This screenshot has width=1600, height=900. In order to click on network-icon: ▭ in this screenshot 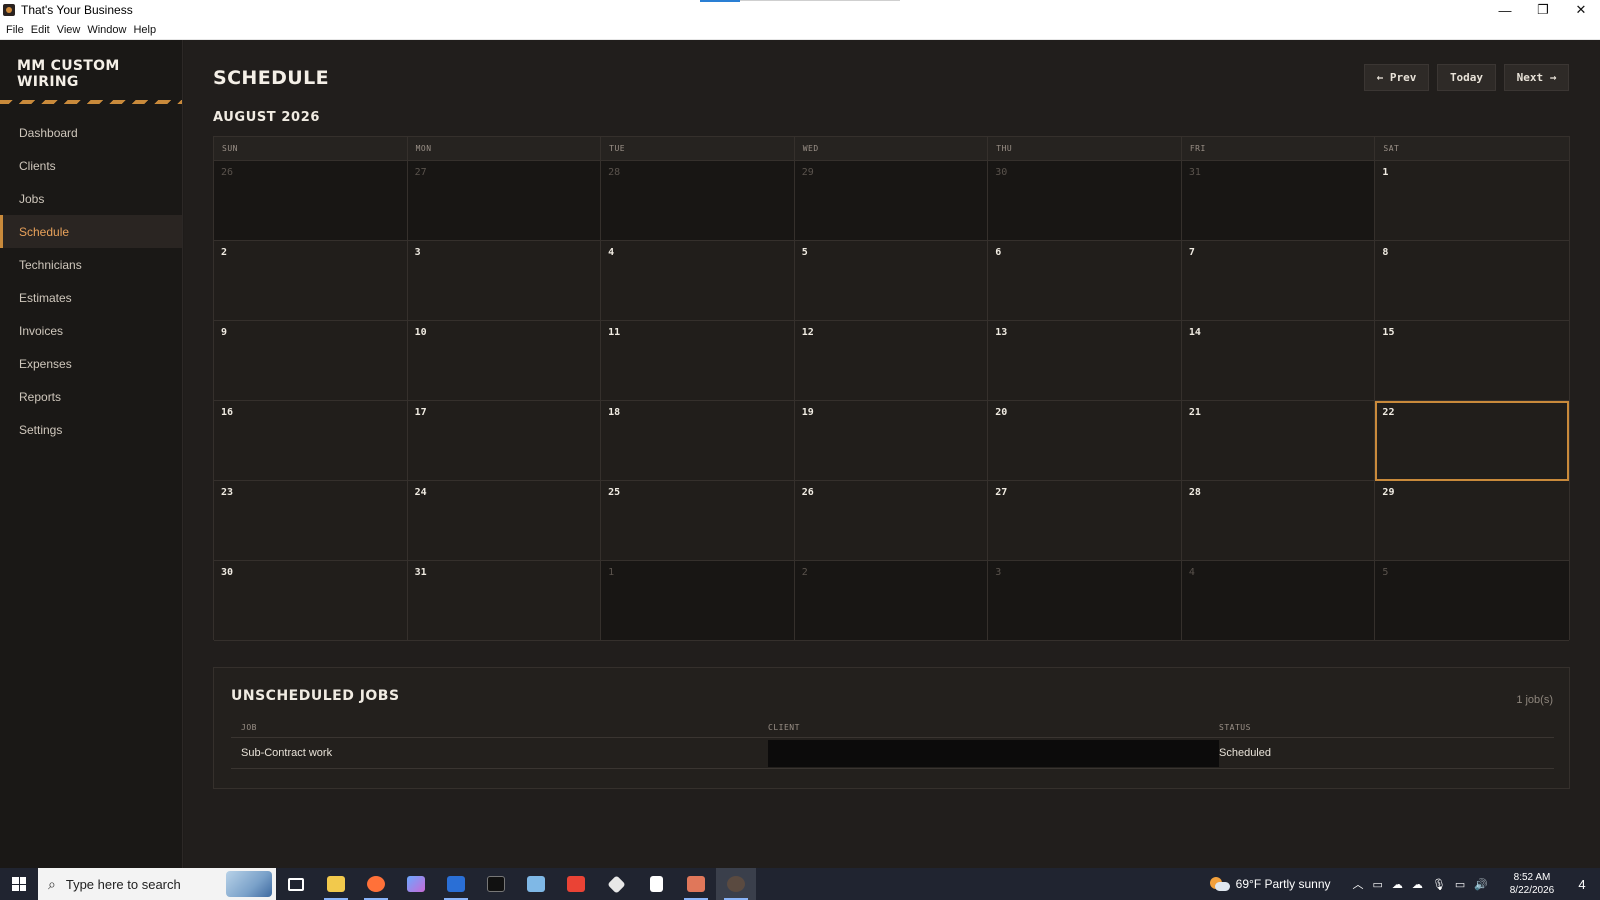, I will do `click(1460, 884)`.